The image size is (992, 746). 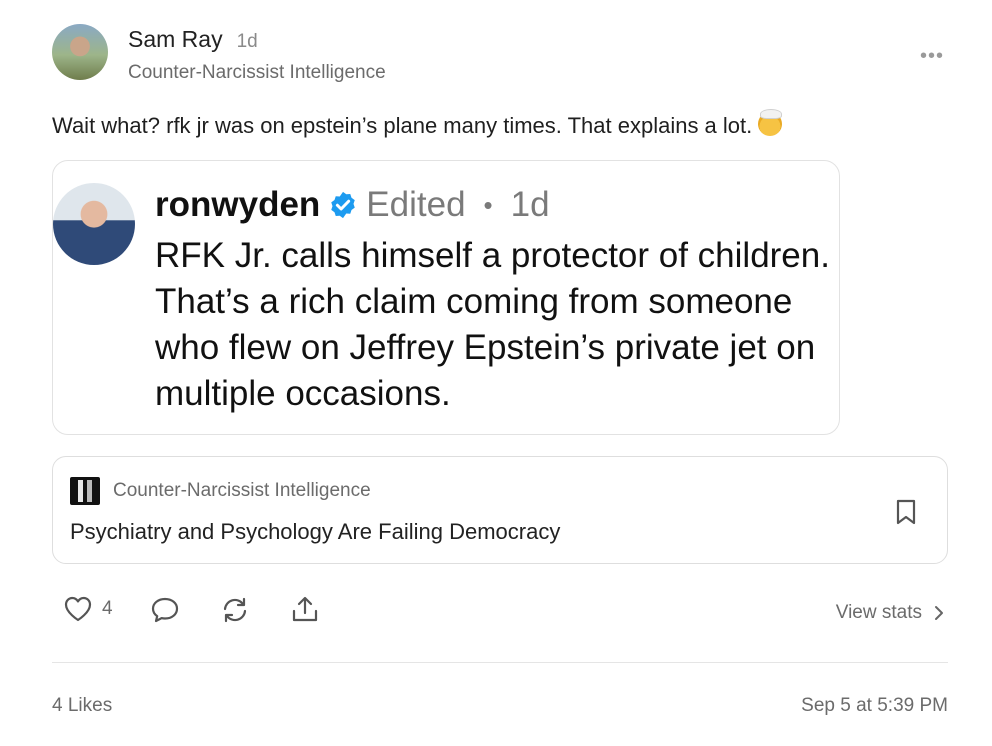 I want to click on heart-icon, so click(x=78, y=609).